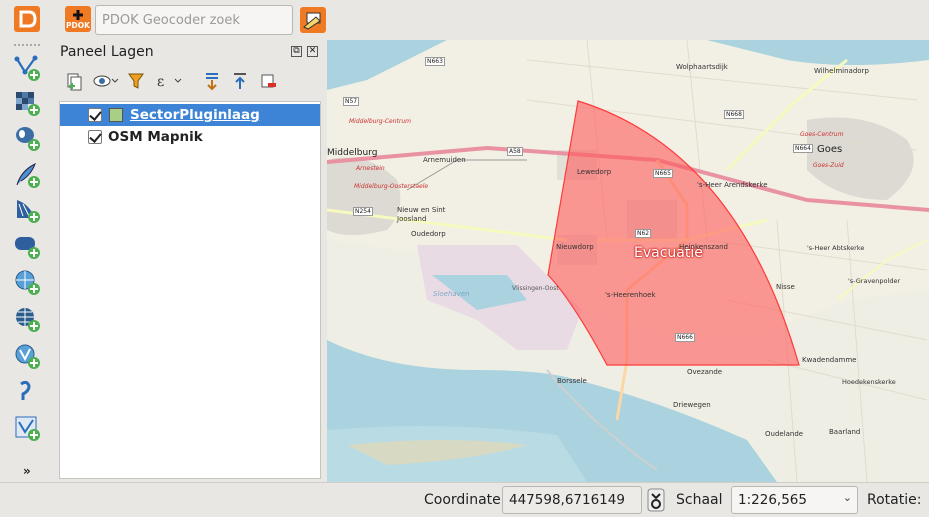 The width and height of the screenshot is (929, 517). I want to click on place-label: Nisse, so click(785, 287).